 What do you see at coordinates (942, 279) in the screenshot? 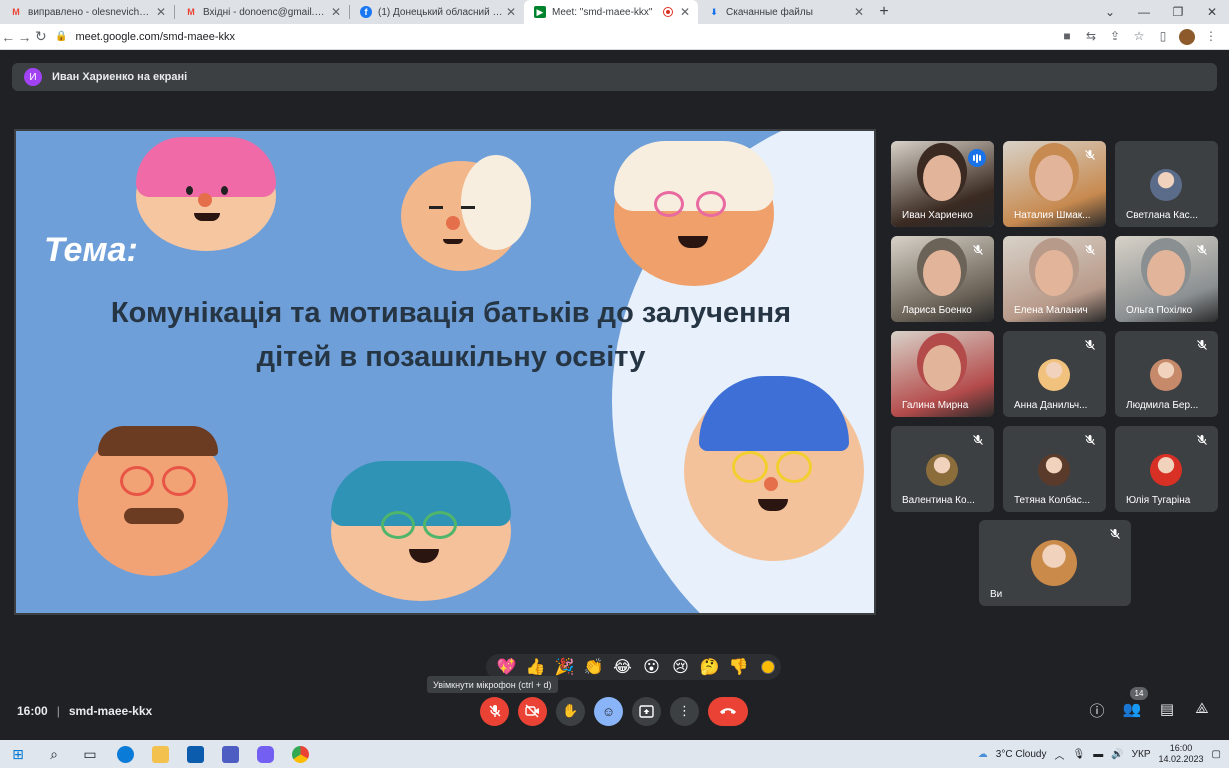
I see `participant-tile: Лариса Боенко` at bounding box center [942, 279].